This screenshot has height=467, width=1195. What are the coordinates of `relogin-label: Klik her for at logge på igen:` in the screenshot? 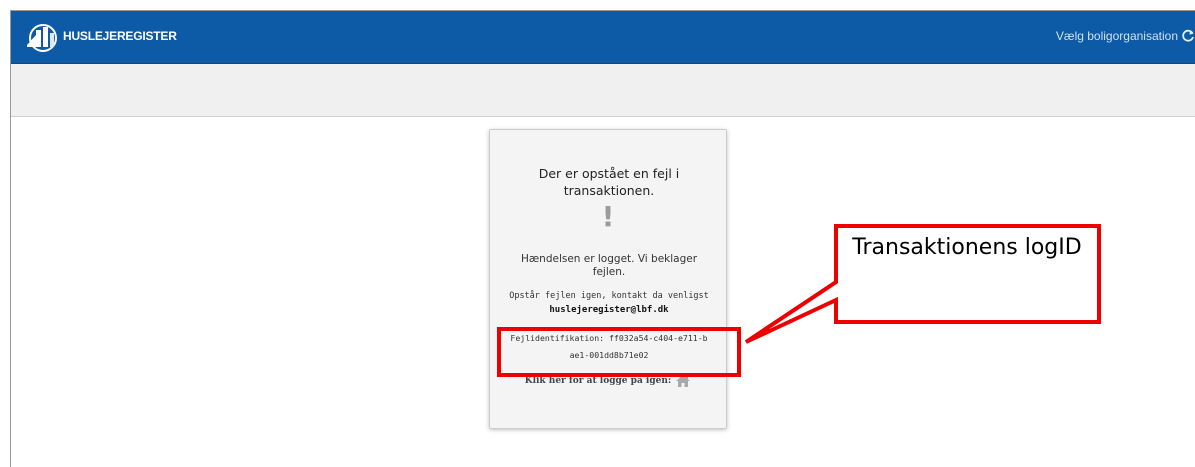 It's located at (598, 381).